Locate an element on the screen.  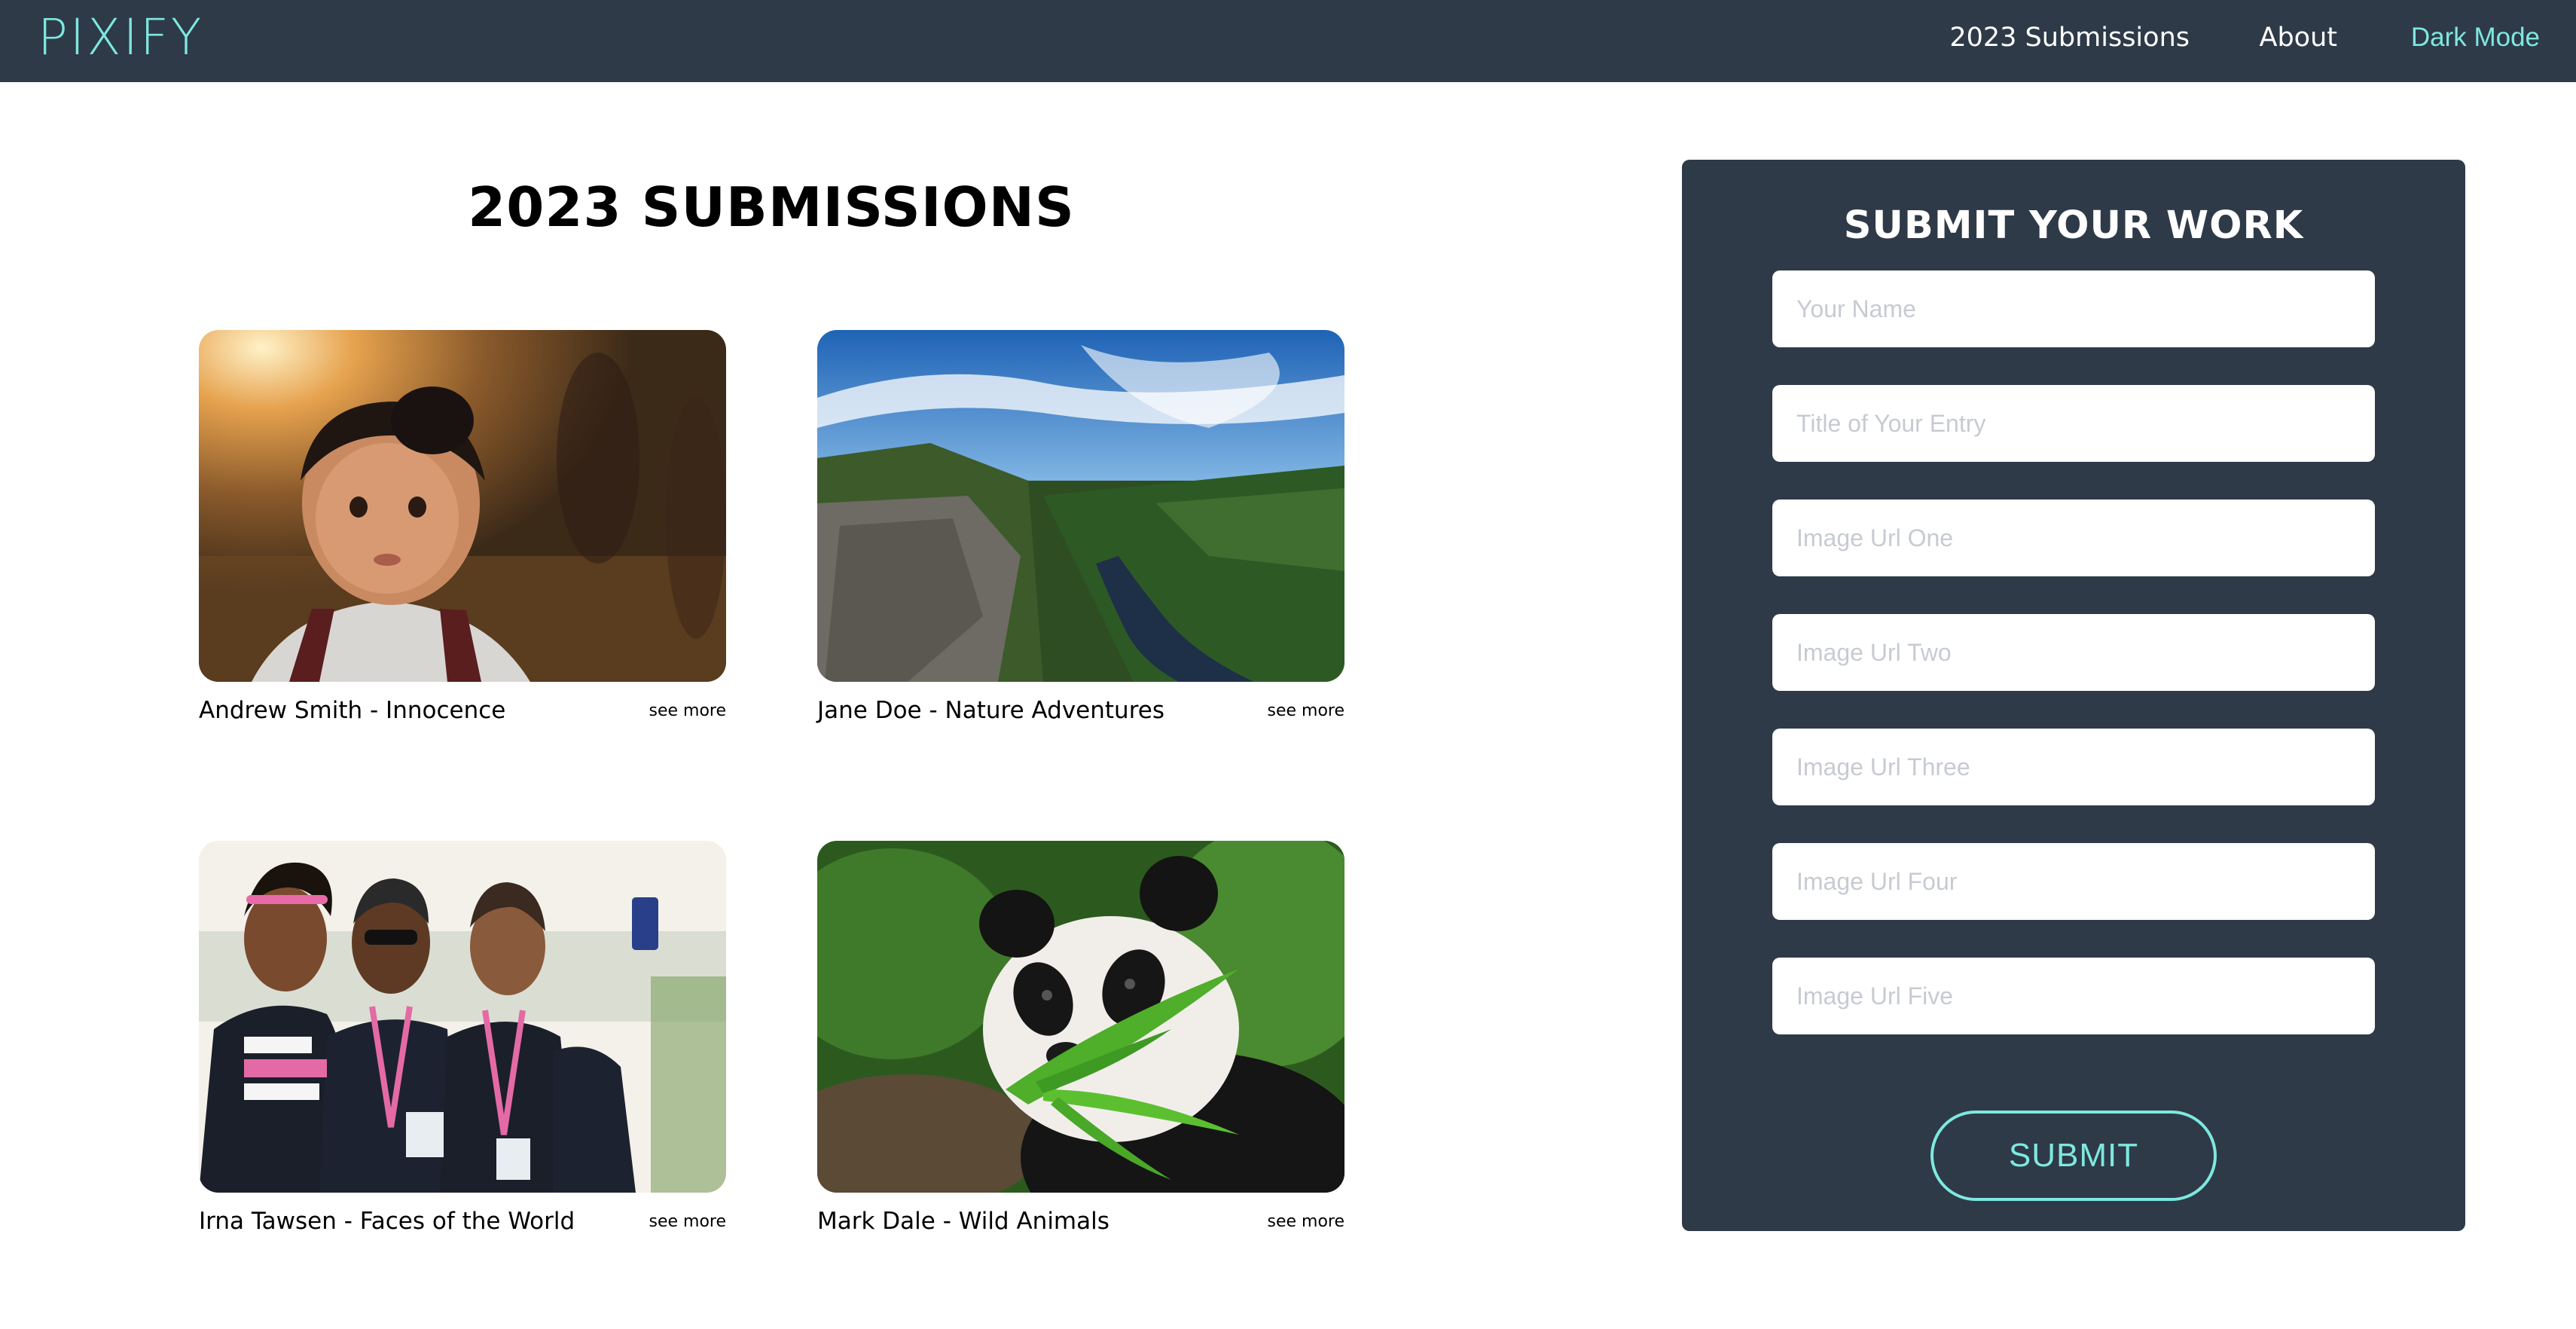
card-caption: Irna Tawsen - Faces of the World is located at coordinates (387, 1221).